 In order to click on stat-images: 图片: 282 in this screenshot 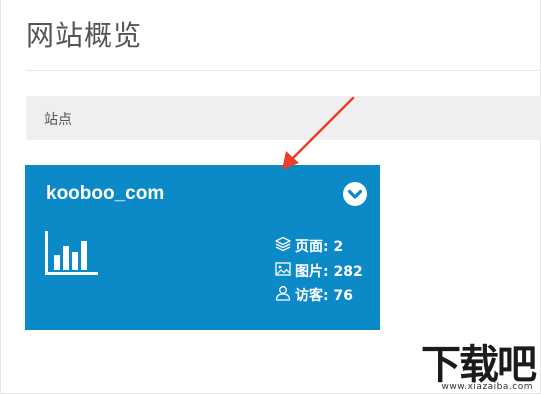, I will do `click(319, 271)`.